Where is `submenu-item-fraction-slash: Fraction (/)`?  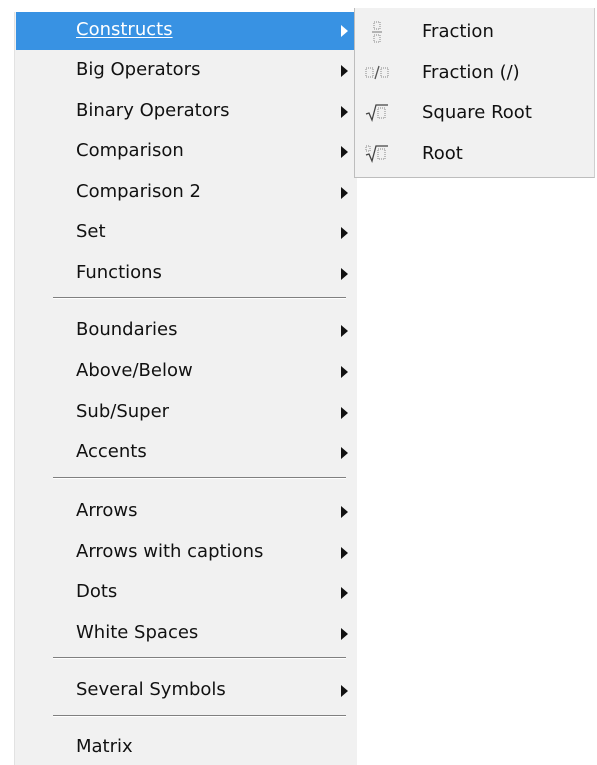 submenu-item-fraction-slash: Fraction (/) is located at coordinates (474, 73).